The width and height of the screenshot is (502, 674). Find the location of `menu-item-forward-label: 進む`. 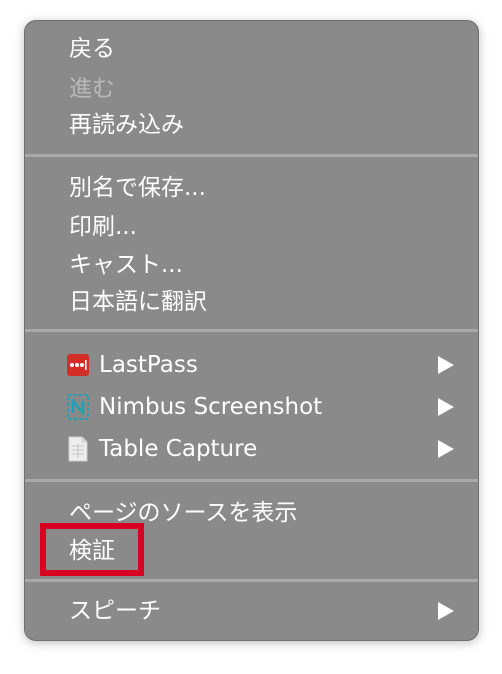

menu-item-forward-label: 進む is located at coordinates (92, 89).